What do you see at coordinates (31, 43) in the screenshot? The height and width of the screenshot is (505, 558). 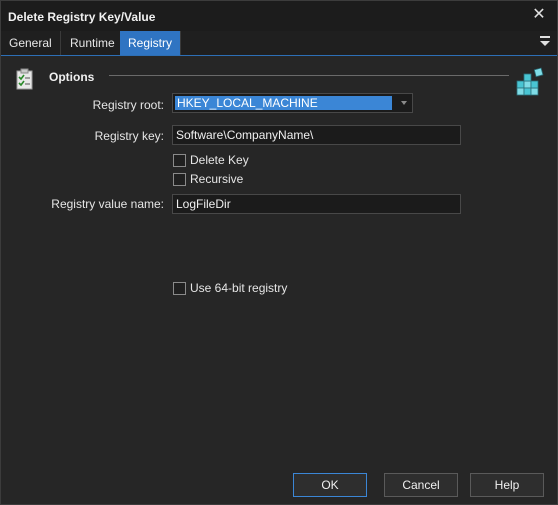 I see `tab-general: General` at bounding box center [31, 43].